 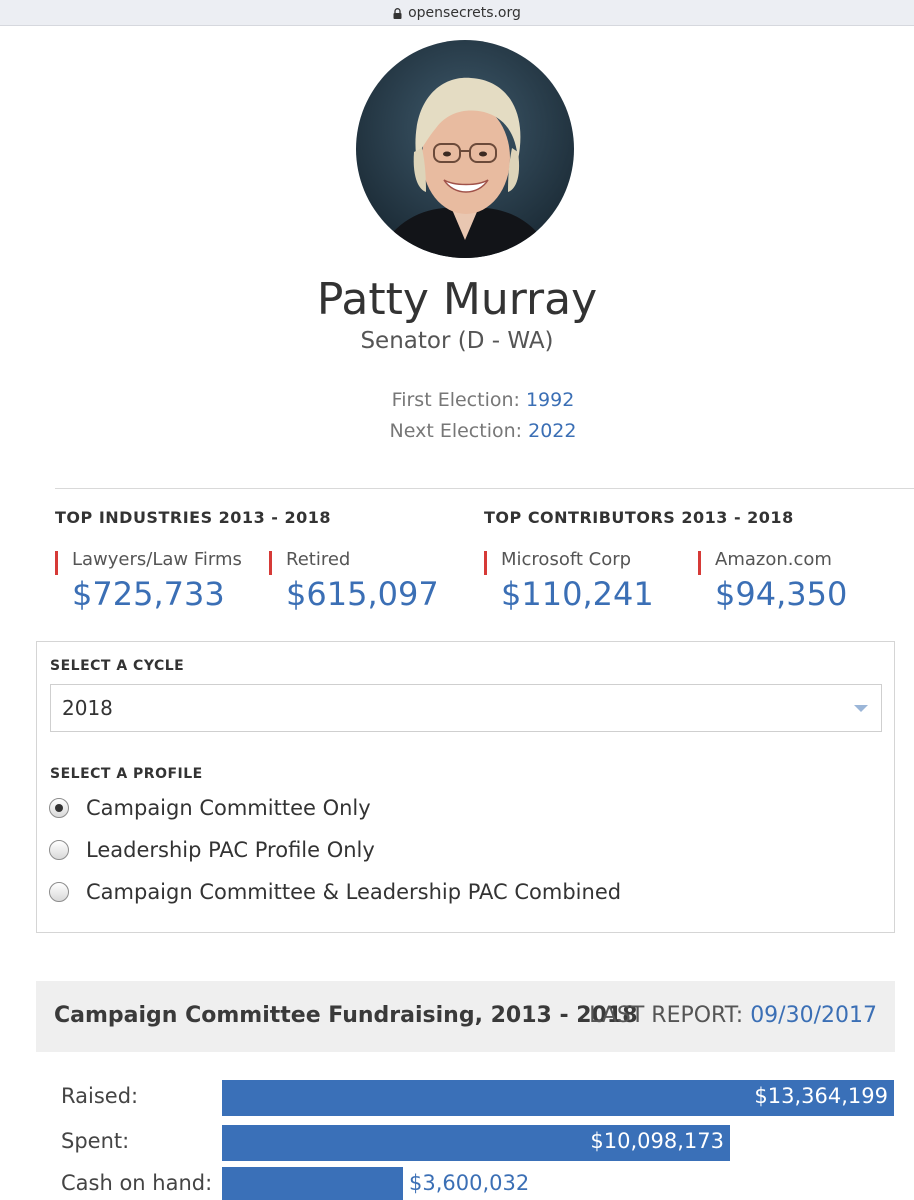 I want to click on url-text: opensecrets.org, so click(x=464, y=13).